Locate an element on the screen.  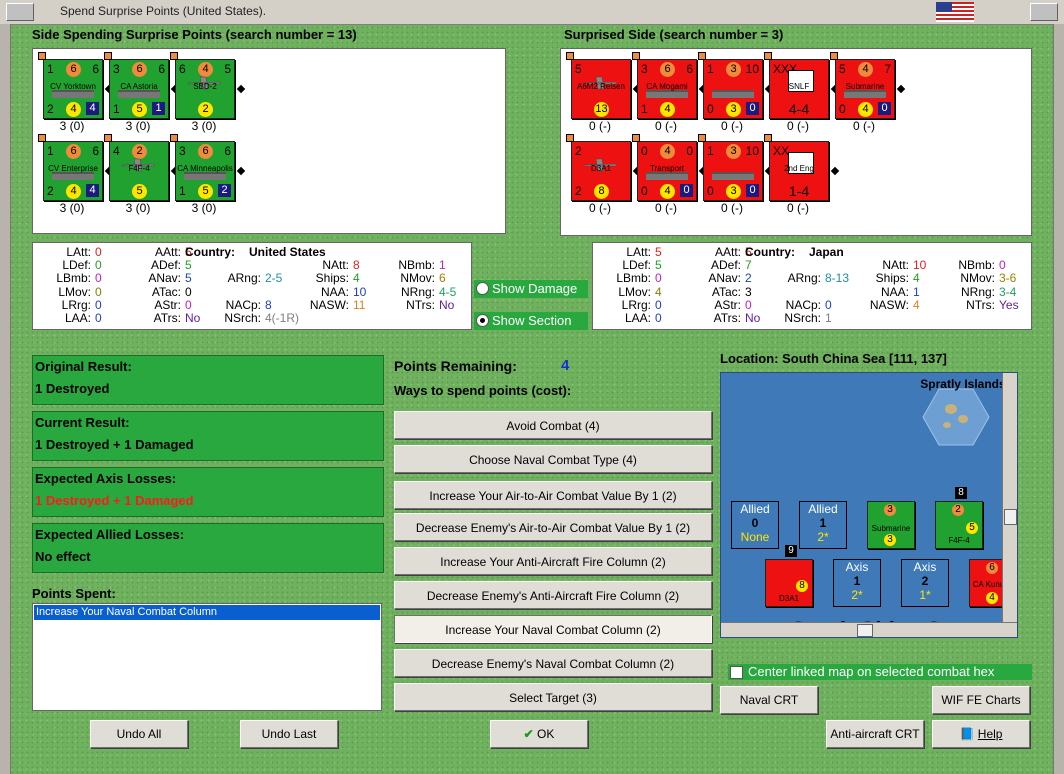
stat-value-latt: 0 is located at coordinates (98, 252).